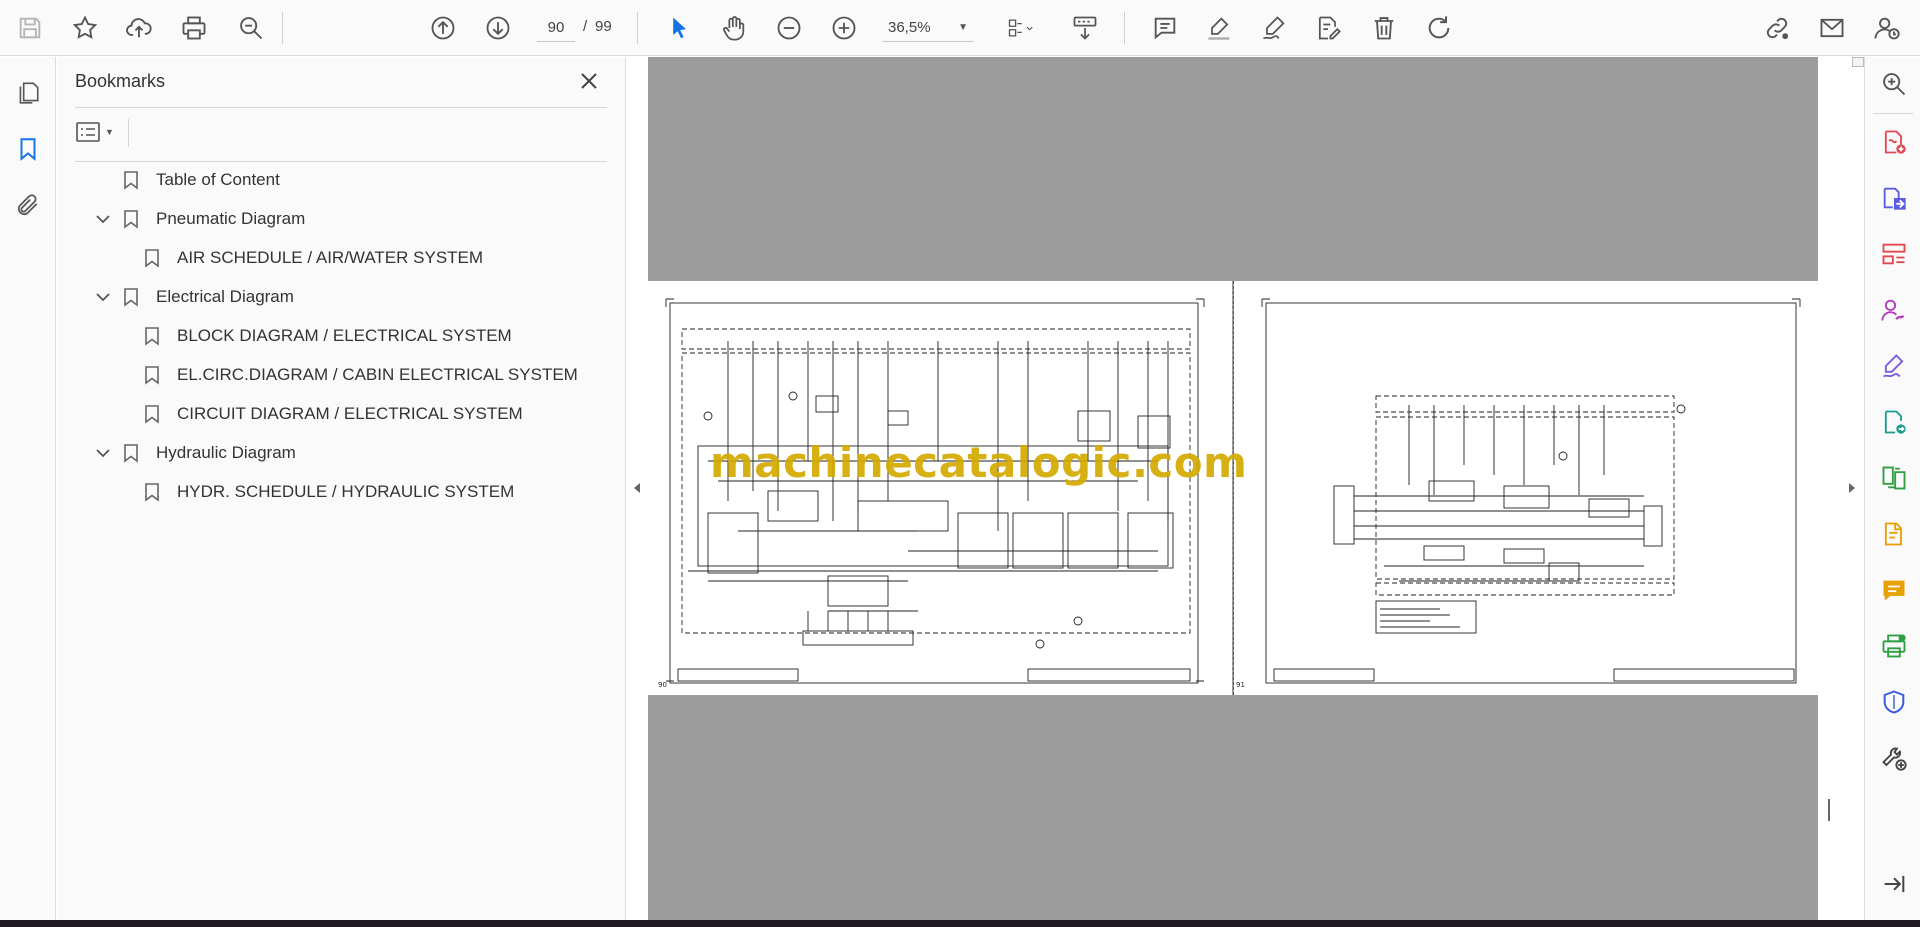 This screenshot has height=927, width=1920. I want to click on bookmark-item-air-schedule: AIR SCHEDULE / AIR/WATER SYSTEM, so click(312, 258).